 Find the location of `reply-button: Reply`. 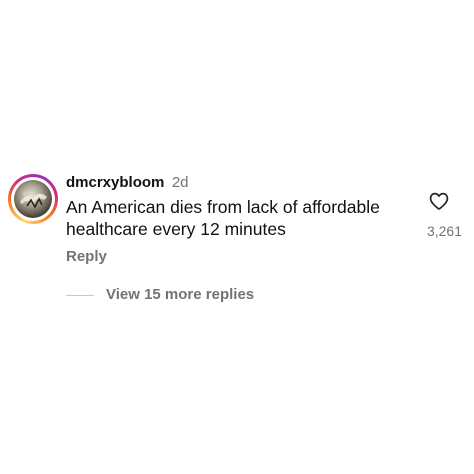

reply-button: Reply is located at coordinates (86, 257).